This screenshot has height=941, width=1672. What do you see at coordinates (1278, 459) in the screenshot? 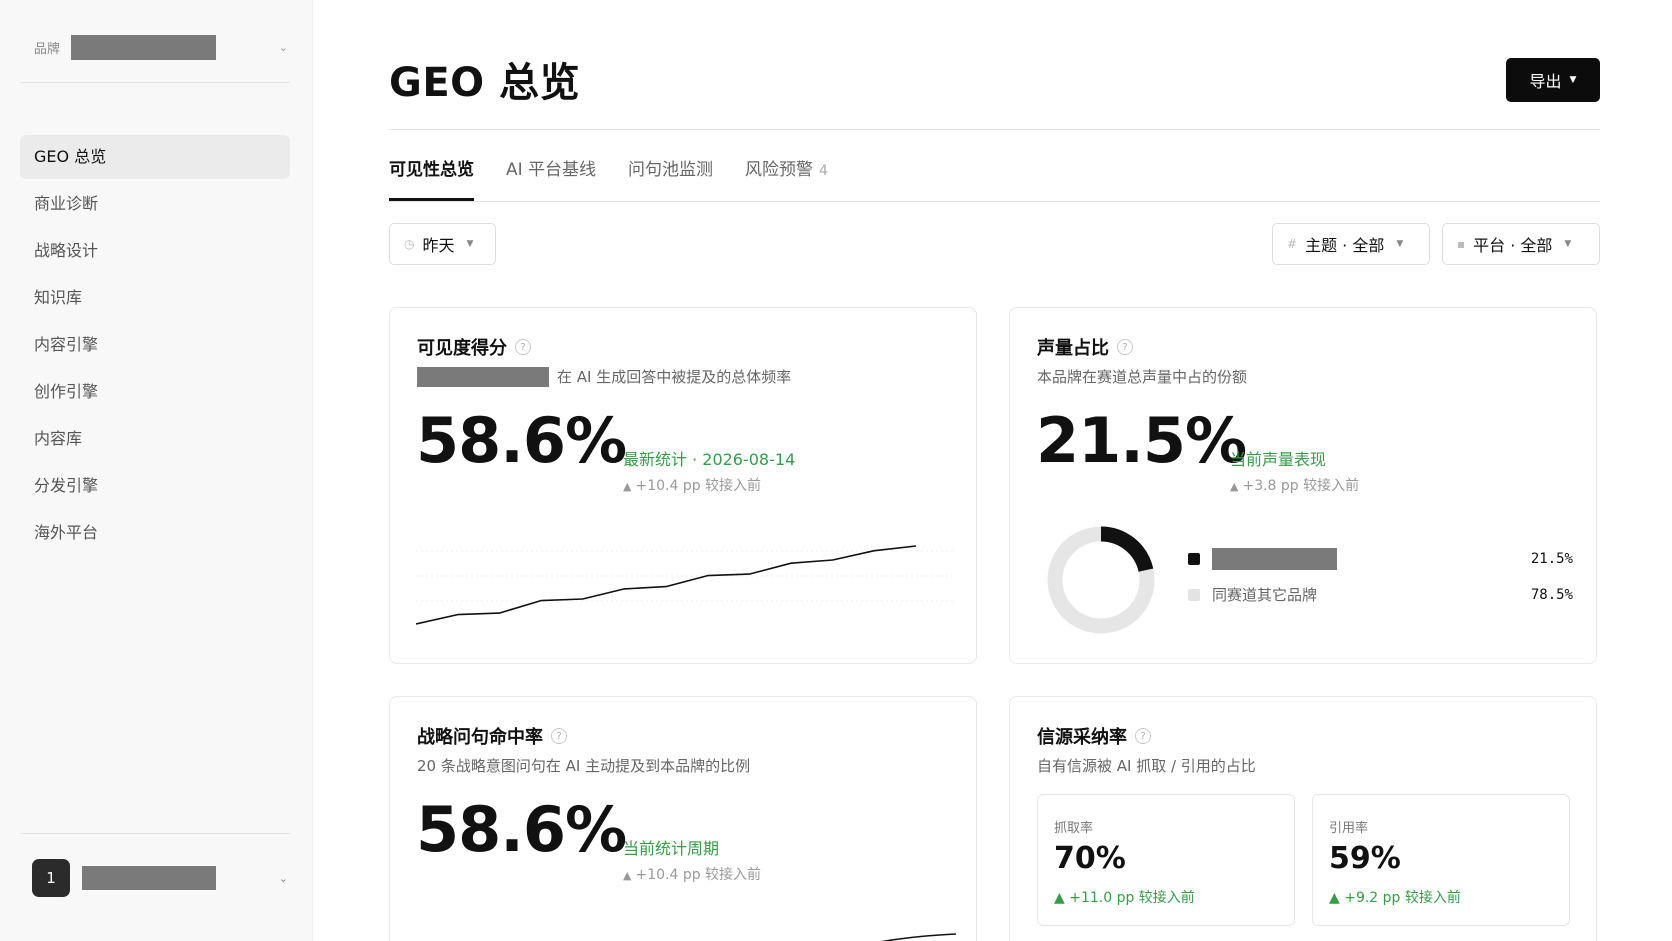
I see `current-voice-note: 当前声量表现` at bounding box center [1278, 459].